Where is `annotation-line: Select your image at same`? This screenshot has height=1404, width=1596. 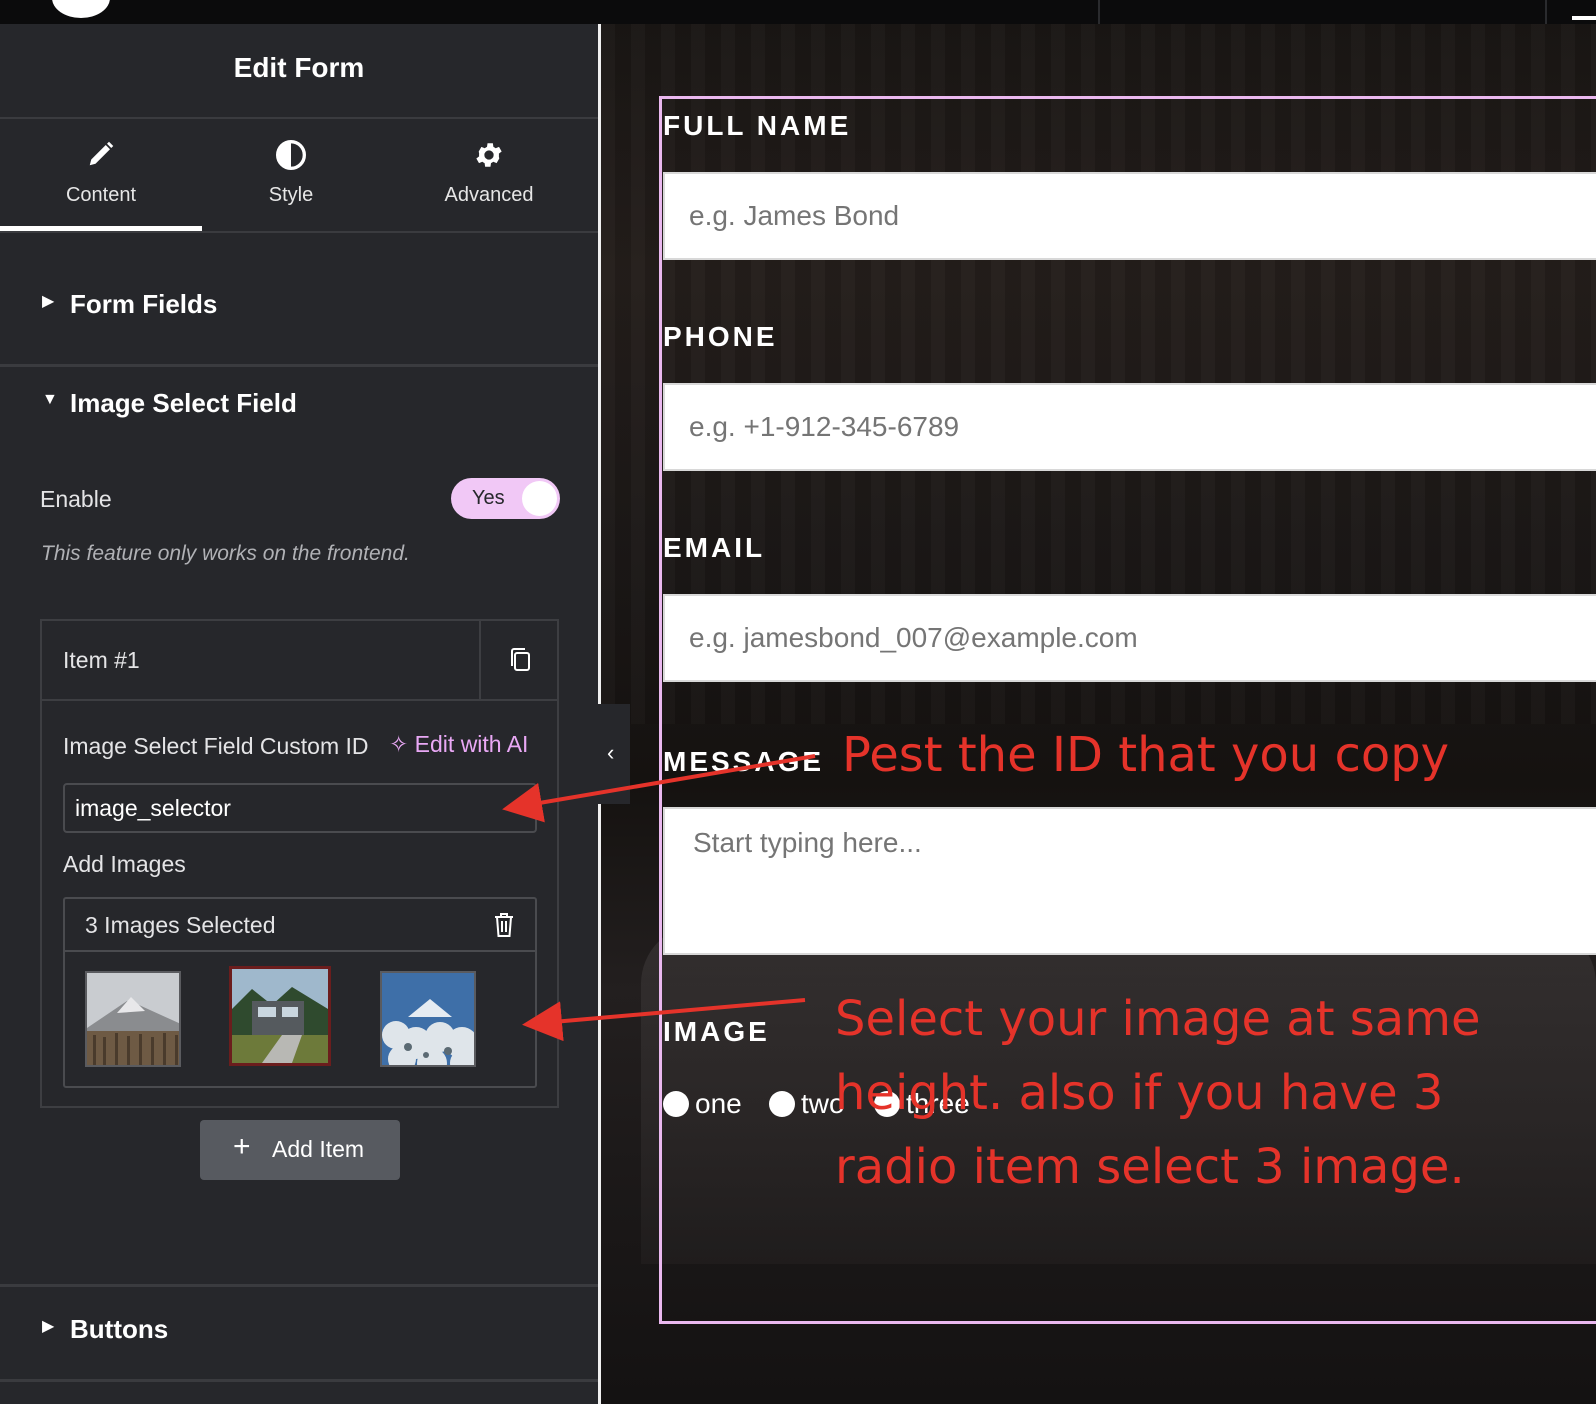 annotation-line: Select your image at same is located at coordinates (1158, 1019).